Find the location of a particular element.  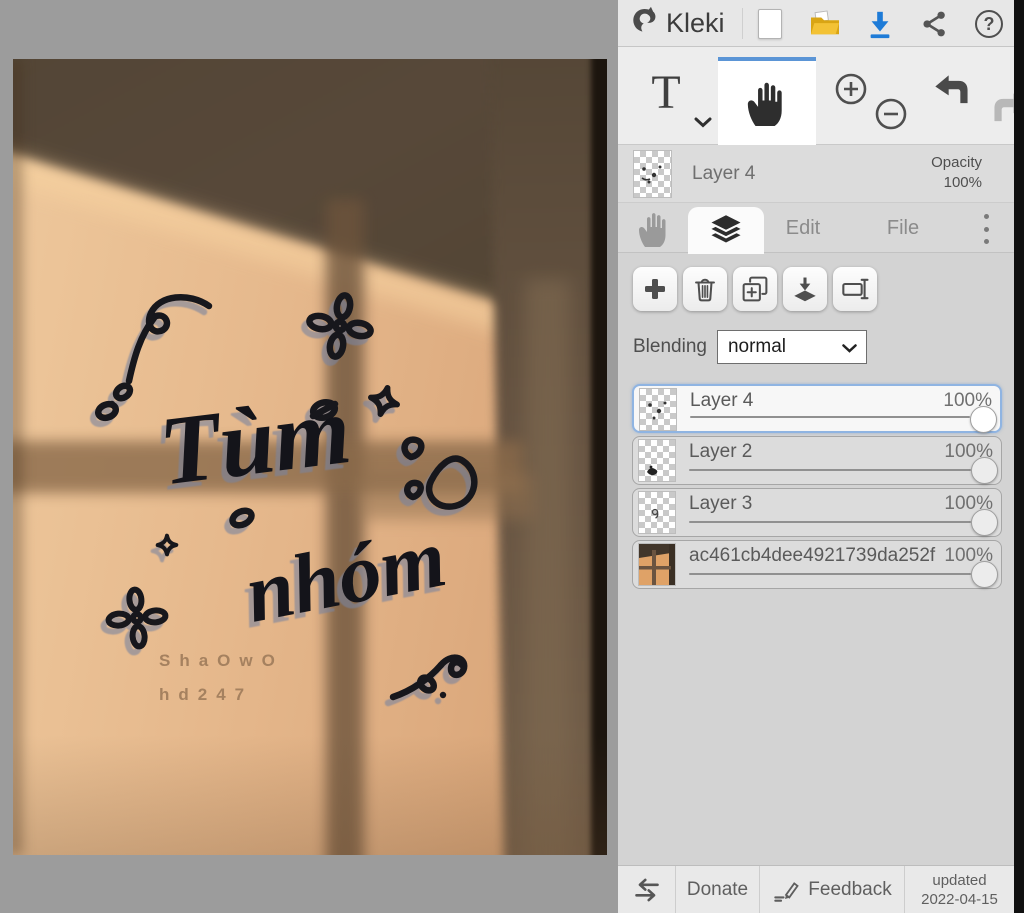

donate-button: Donate is located at coordinates (718, 889).